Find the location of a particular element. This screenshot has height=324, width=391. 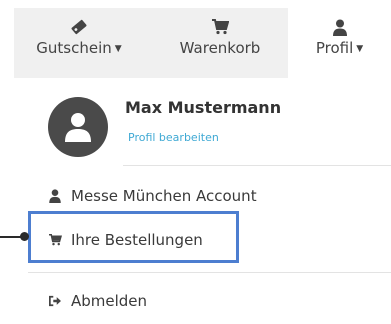

edit-profile-link: Profil bearbeiten is located at coordinates (173, 137).